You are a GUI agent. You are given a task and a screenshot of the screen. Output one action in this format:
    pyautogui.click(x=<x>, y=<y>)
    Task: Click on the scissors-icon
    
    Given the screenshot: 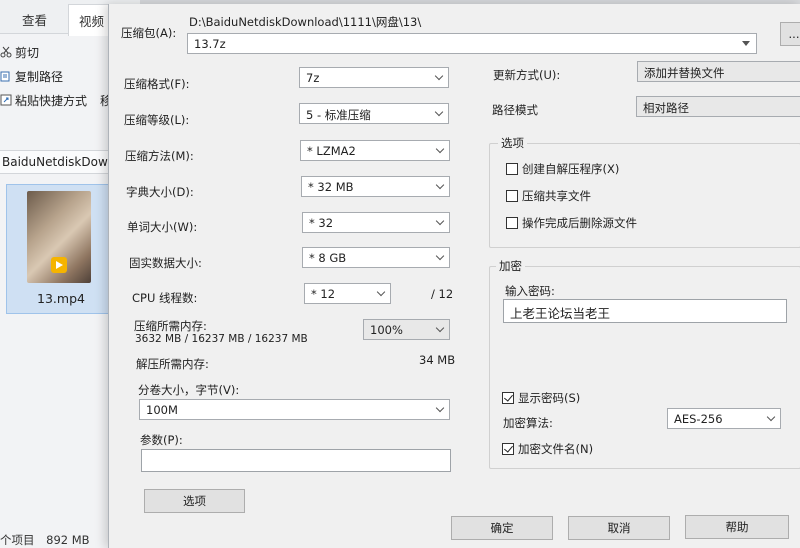 What is the action you would take?
    pyautogui.click(x=6, y=52)
    